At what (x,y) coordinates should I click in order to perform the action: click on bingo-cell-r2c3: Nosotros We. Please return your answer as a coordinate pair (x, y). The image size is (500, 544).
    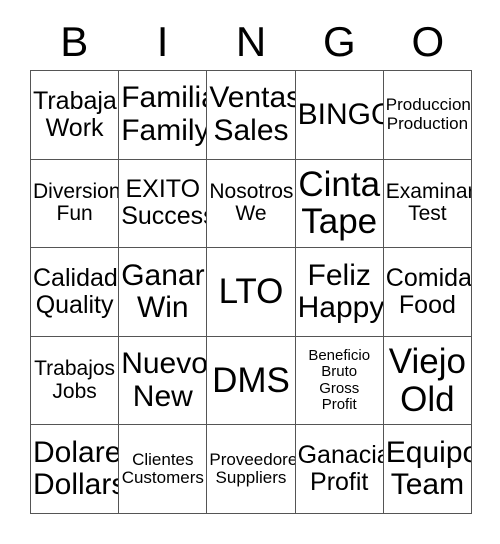
    Looking at the image, I should click on (251, 204).